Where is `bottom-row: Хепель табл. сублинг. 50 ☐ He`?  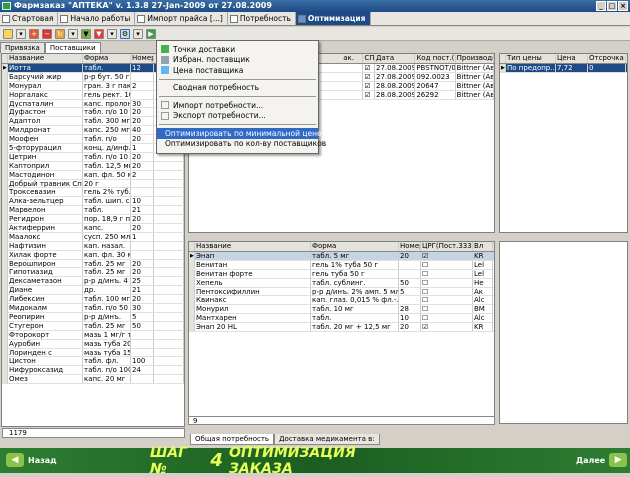
bottom-row: Хепель табл. сублинг. 50 ☐ He is located at coordinates (341, 283).